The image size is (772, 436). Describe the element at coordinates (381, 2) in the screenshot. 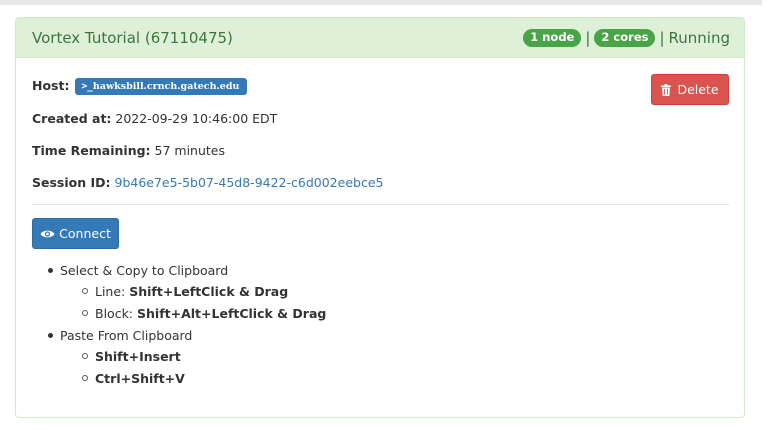

I see `top-scroll-strip` at that location.